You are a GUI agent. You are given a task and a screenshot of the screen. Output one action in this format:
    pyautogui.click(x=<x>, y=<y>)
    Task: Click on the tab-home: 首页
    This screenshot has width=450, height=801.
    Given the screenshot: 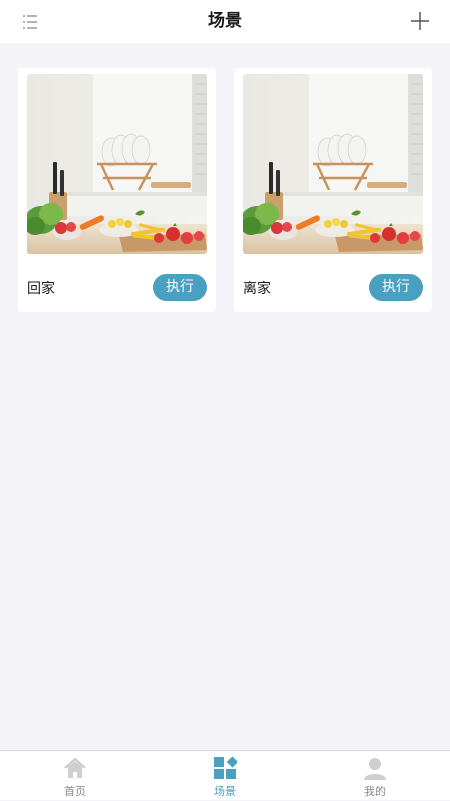 What is the action you would take?
    pyautogui.click(x=75, y=776)
    